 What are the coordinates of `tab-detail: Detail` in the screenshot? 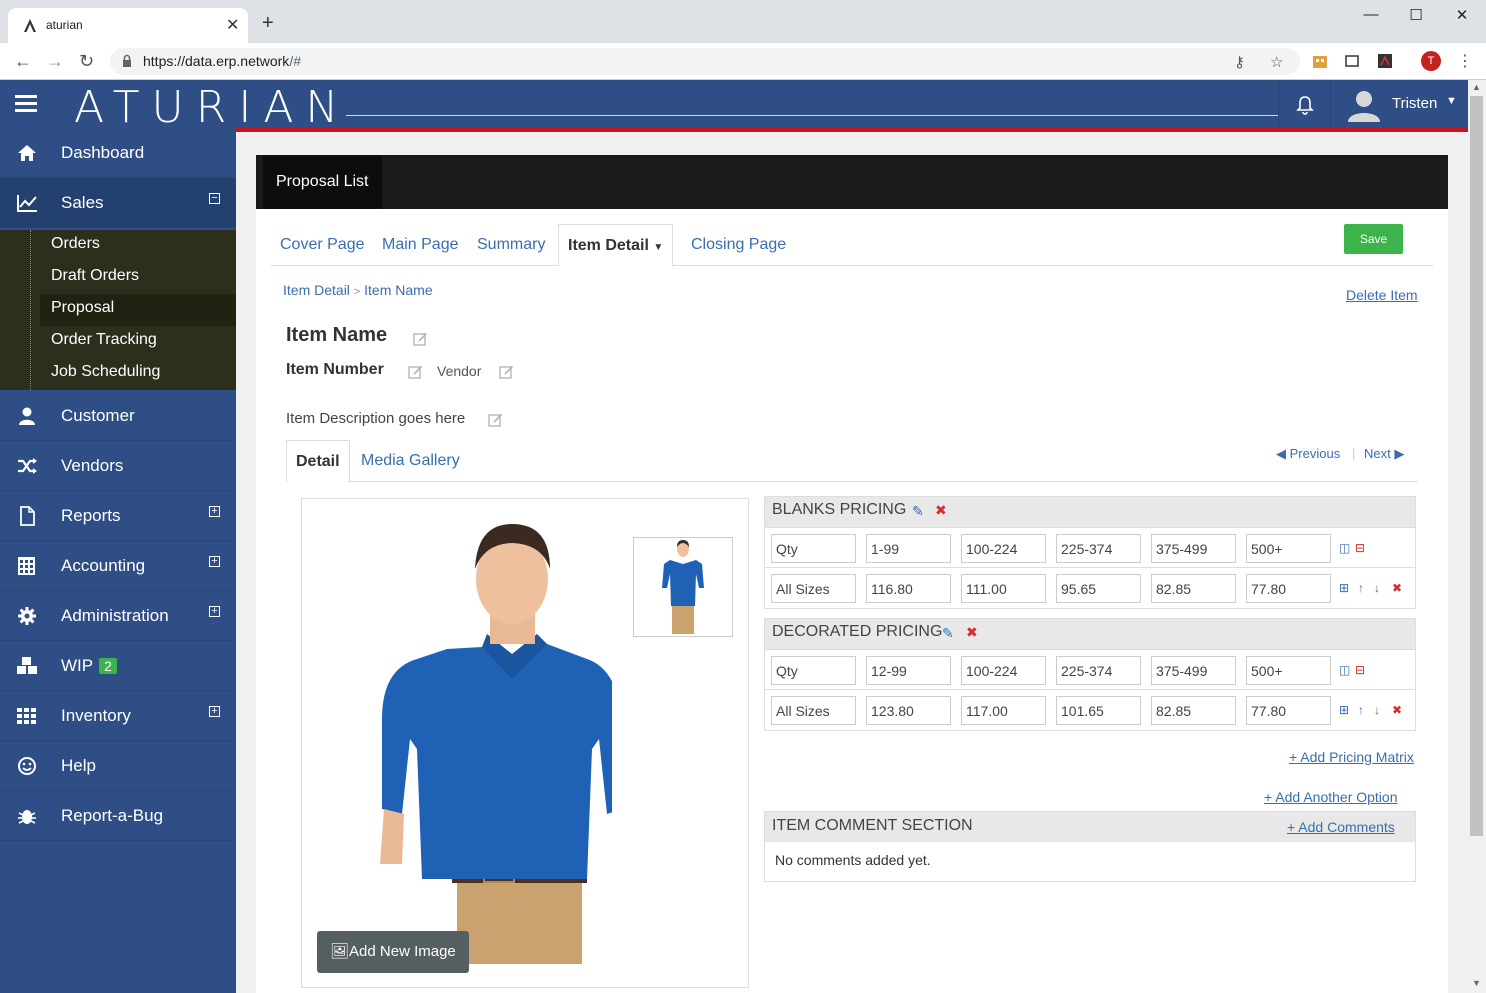 It's located at (318, 461).